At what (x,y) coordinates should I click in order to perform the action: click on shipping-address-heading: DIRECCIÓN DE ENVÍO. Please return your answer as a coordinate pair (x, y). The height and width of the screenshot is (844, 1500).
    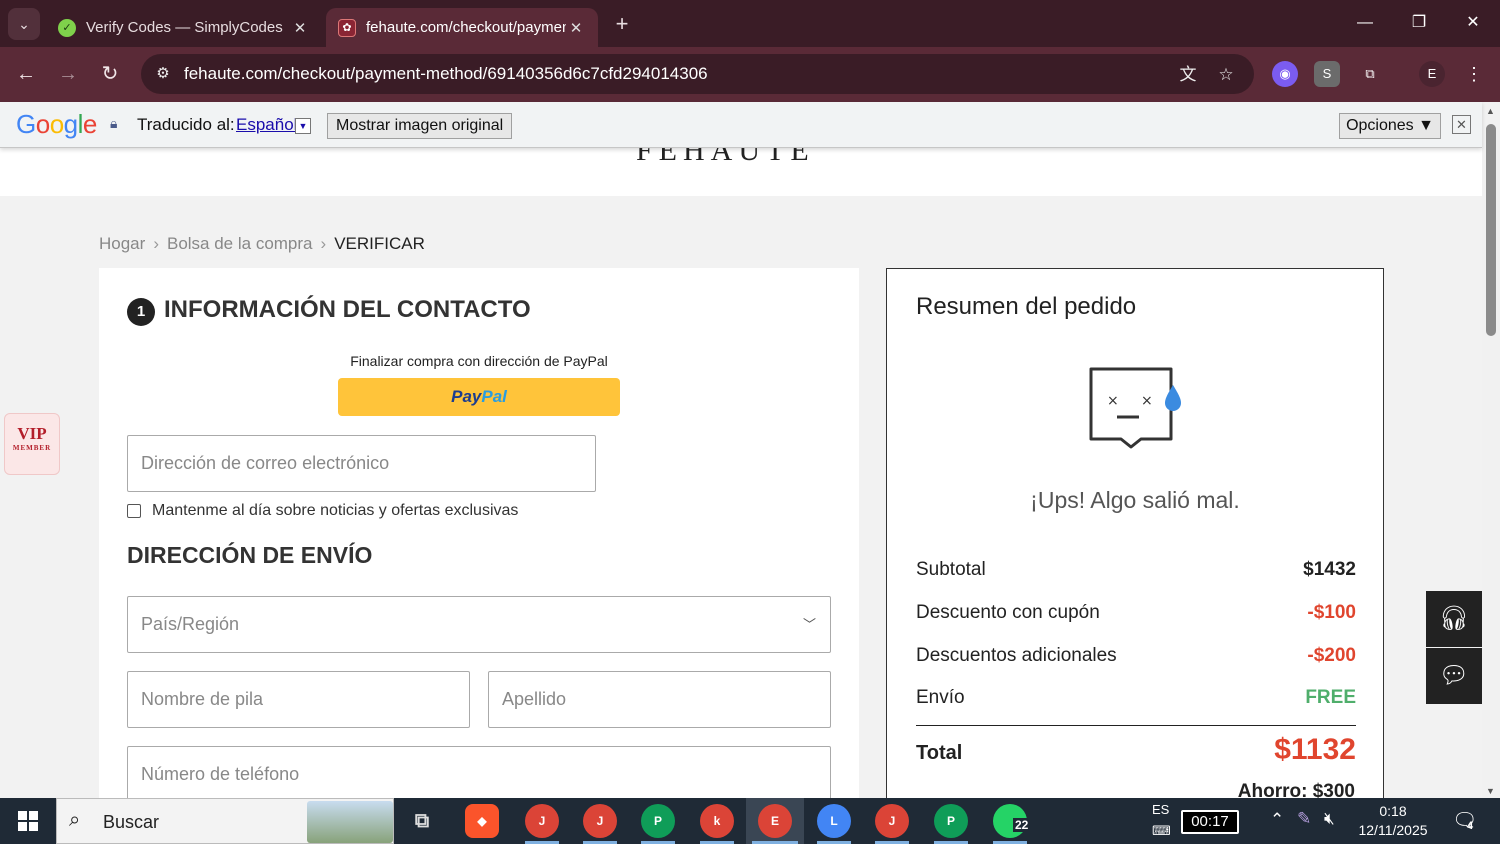
    Looking at the image, I should click on (250, 555).